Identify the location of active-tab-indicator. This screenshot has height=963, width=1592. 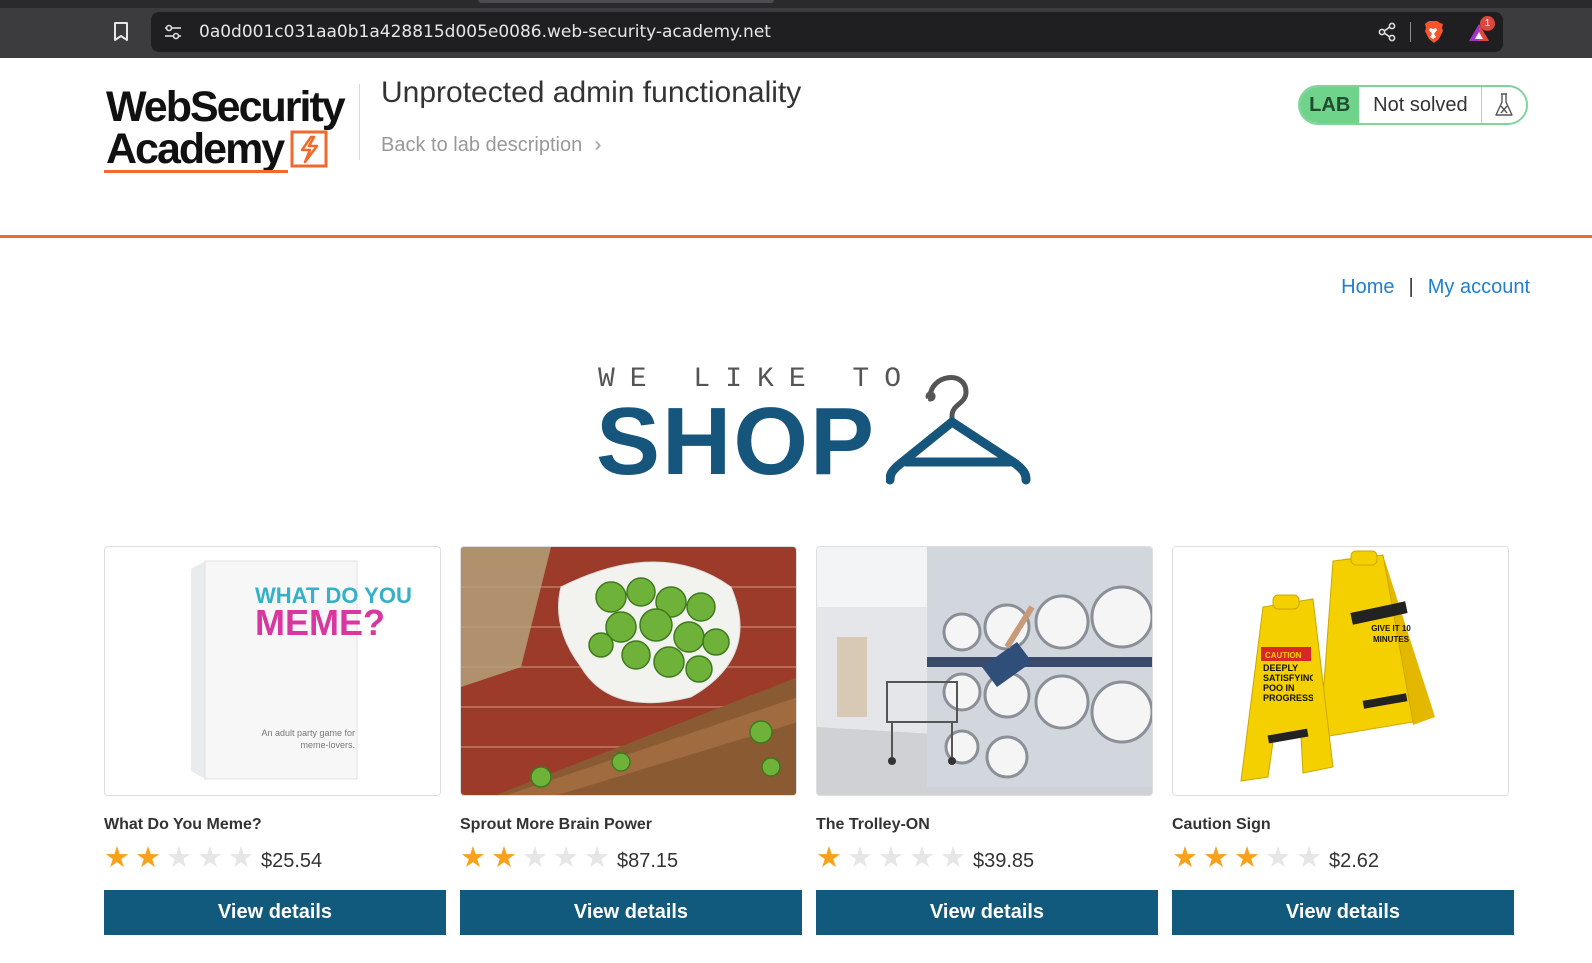
(626, 1).